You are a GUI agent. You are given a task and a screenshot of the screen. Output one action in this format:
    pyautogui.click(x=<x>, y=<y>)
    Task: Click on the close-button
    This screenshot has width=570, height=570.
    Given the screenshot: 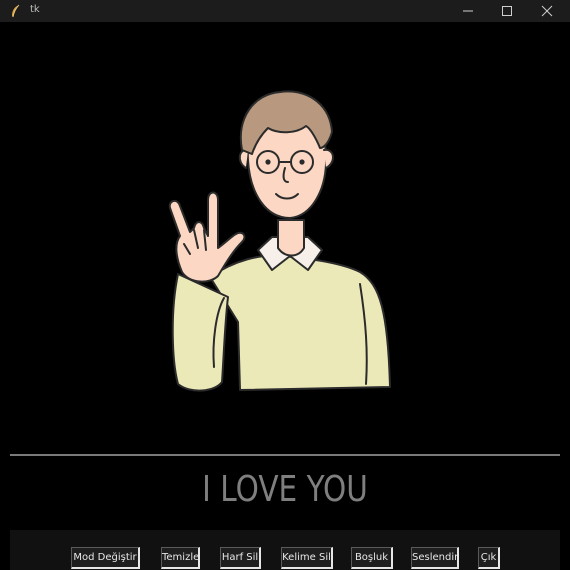 What is the action you would take?
    pyautogui.click(x=547, y=11)
    